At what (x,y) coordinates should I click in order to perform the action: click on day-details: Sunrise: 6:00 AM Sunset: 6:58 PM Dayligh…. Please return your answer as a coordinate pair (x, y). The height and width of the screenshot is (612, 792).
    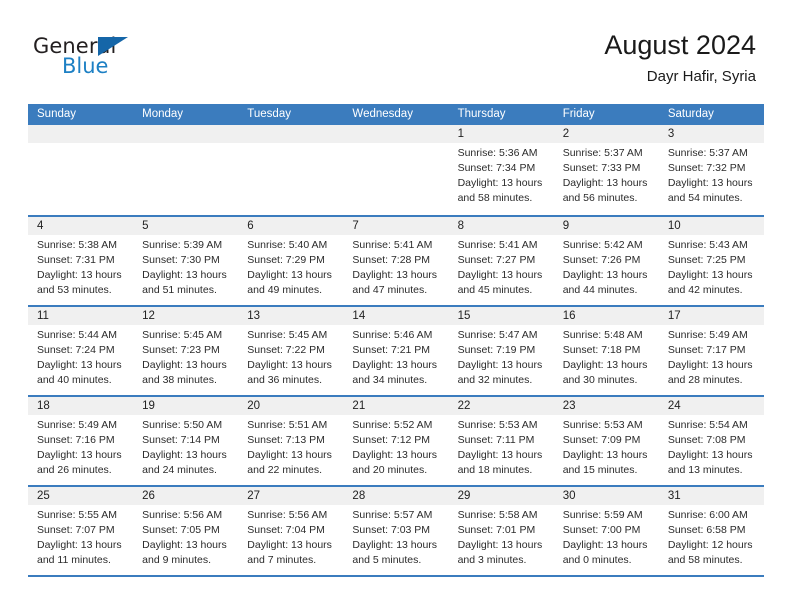
    Looking at the image, I should click on (711, 536).